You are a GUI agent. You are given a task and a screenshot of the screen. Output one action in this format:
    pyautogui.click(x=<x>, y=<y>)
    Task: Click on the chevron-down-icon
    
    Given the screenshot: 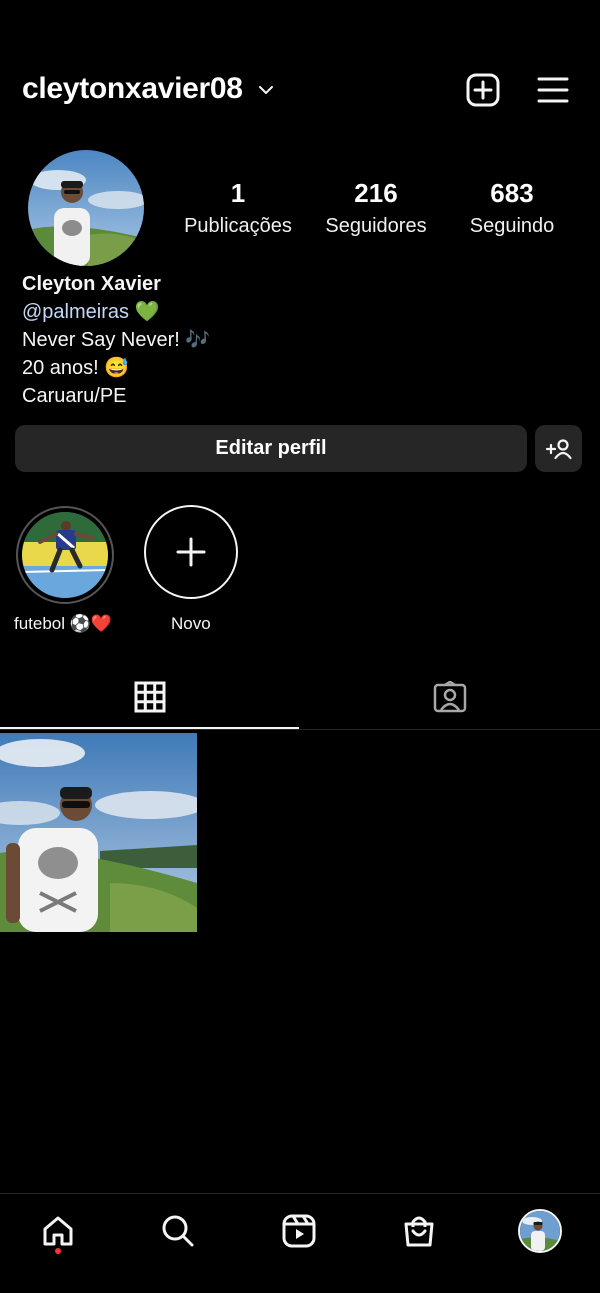 What is the action you would take?
    pyautogui.click(x=266, y=90)
    